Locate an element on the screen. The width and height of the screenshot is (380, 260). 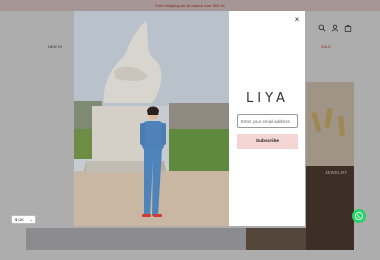
whatsapp-button is located at coordinates (359, 216).